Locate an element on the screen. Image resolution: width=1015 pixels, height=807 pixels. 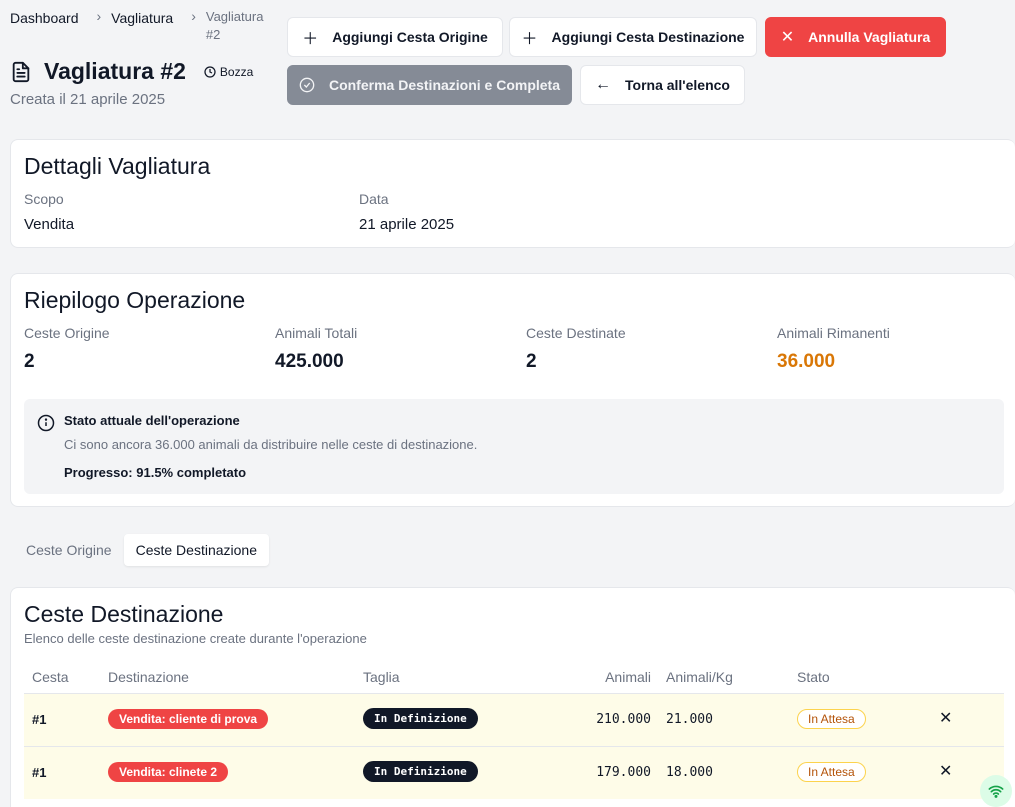
check-circle-icon is located at coordinates (307, 85).